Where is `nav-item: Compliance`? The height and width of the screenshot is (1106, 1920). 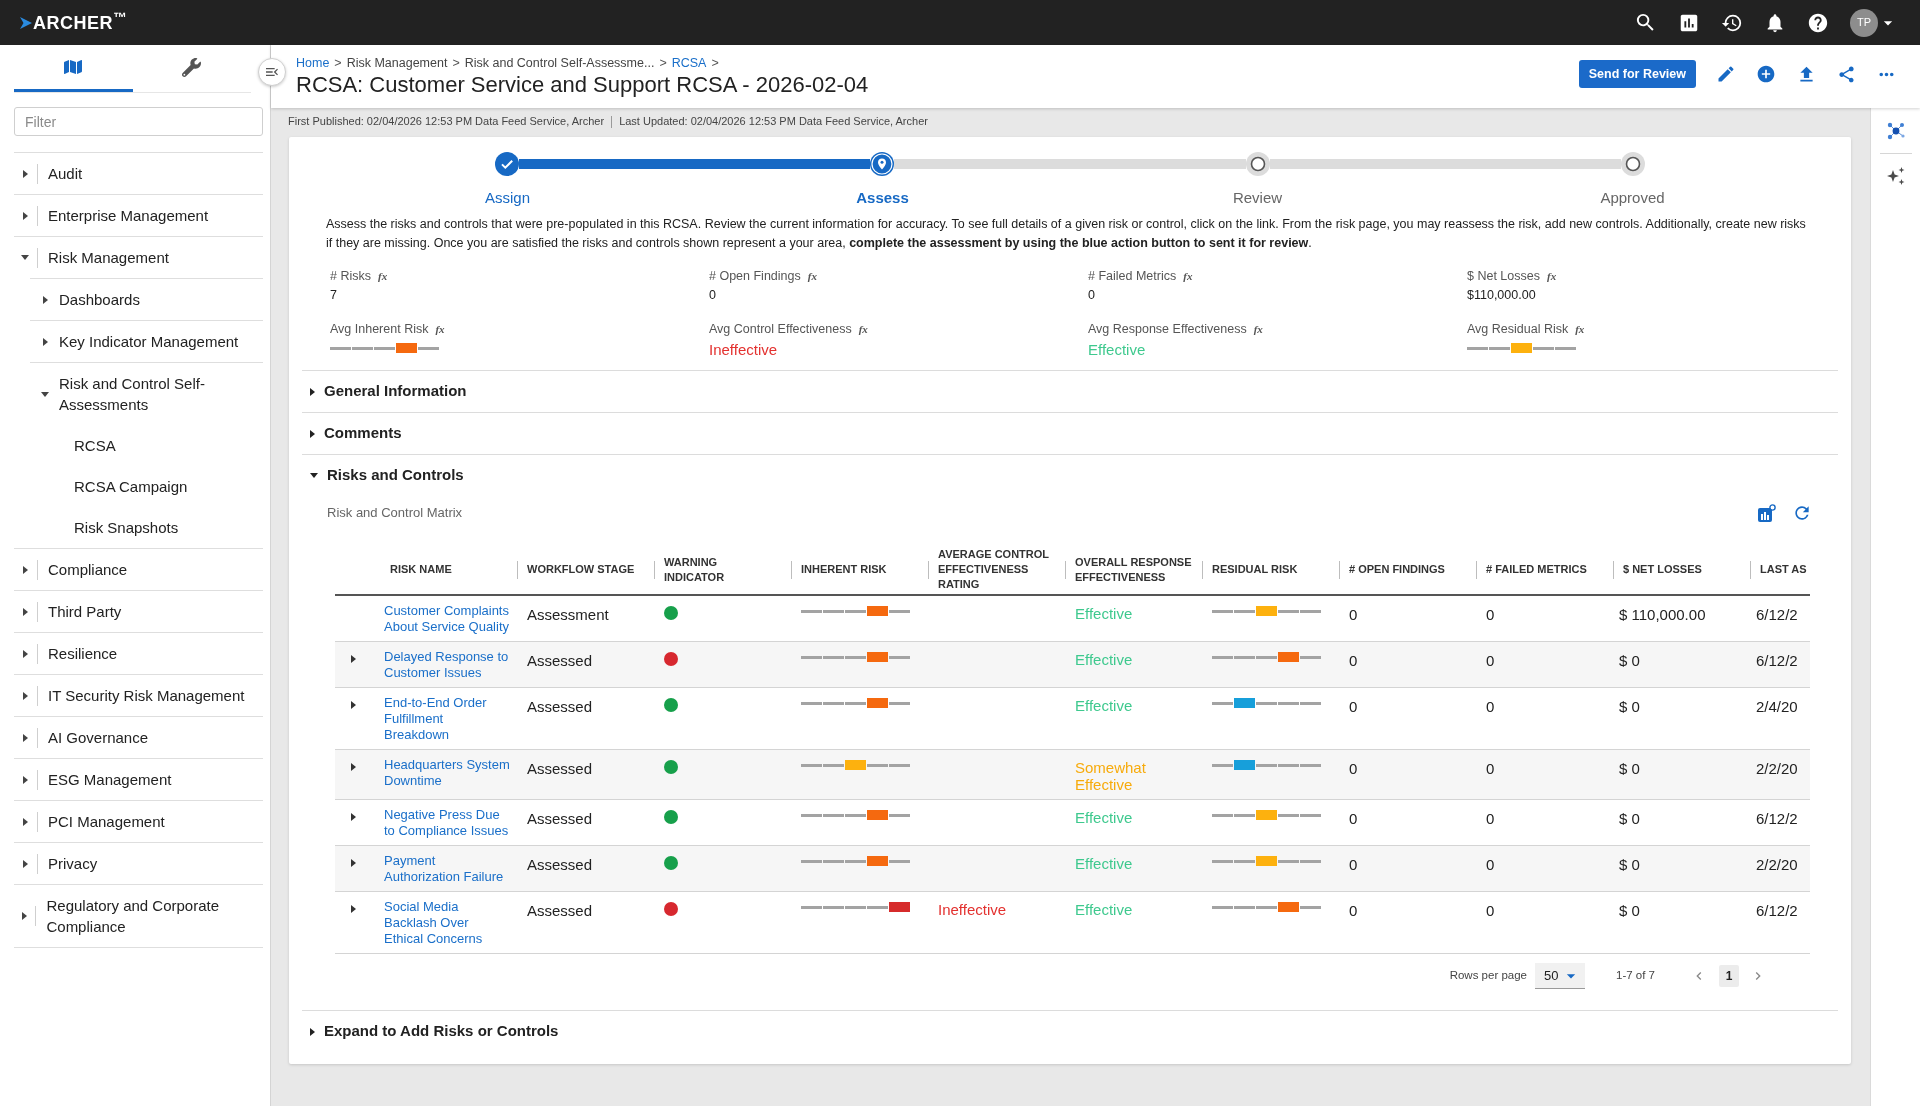 nav-item: Compliance is located at coordinates (138, 569).